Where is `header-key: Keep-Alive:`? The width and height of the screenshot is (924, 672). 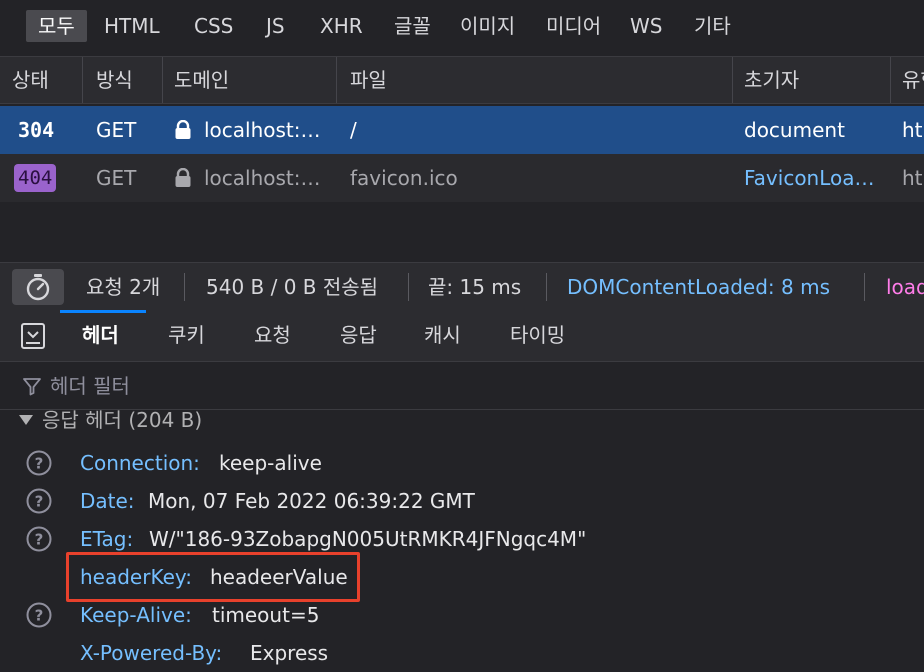
header-key: Keep-Alive: is located at coordinates (136, 615).